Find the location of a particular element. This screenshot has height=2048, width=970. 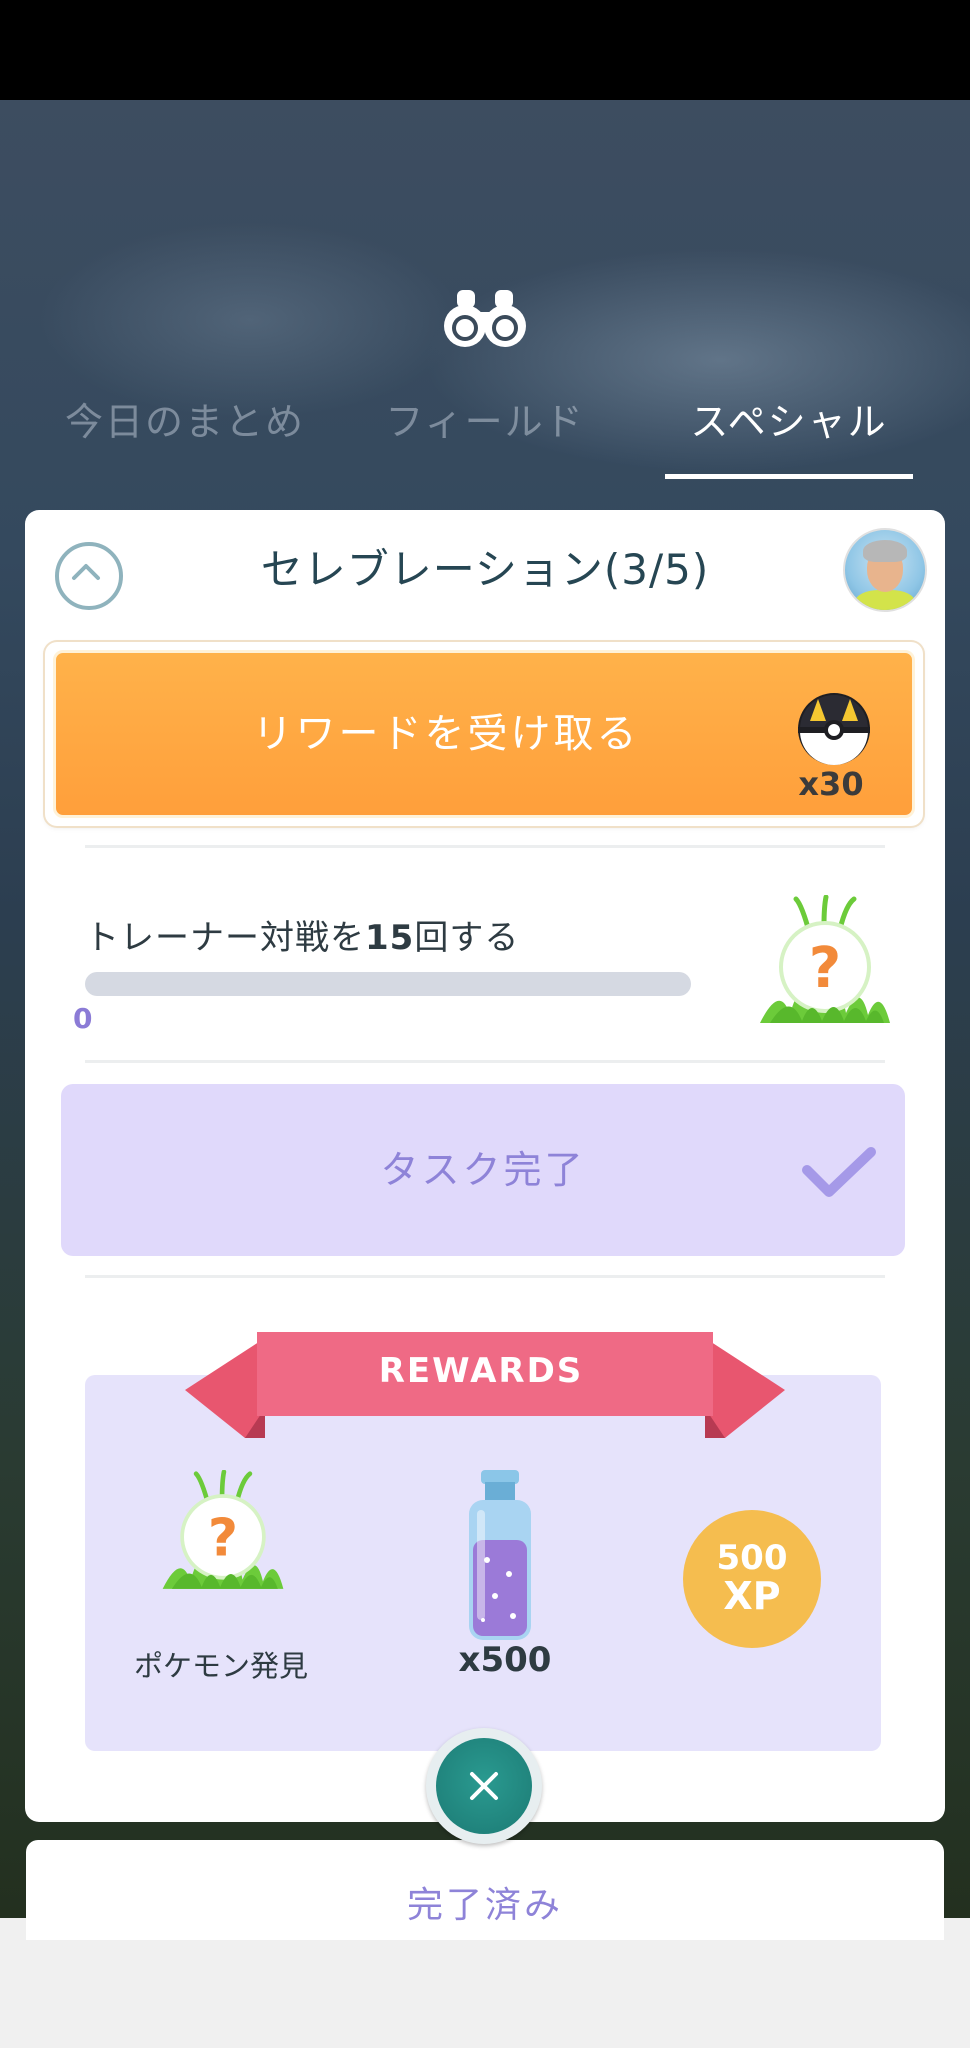

rewards-title: REWARDS is located at coordinates (481, 1371).